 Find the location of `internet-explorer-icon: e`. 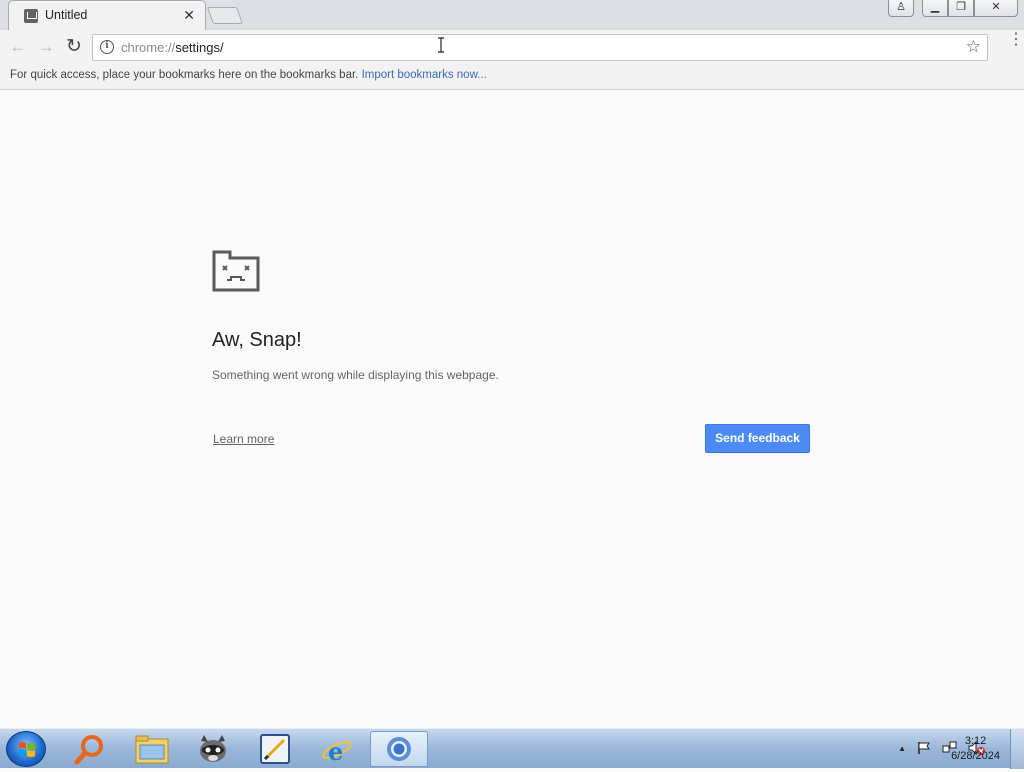

internet-explorer-icon: e is located at coordinates (337, 751).